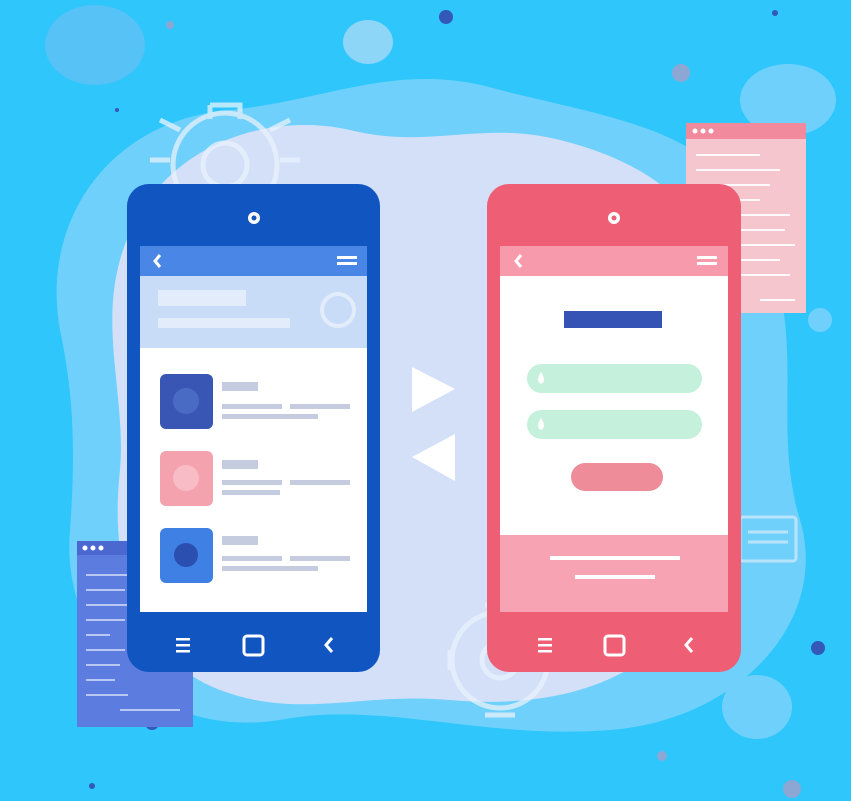 This screenshot has width=851, height=801. What do you see at coordinates (253, 312) in the screenshot?
I see `left-phone-banner` at bounding box center [253, 312].